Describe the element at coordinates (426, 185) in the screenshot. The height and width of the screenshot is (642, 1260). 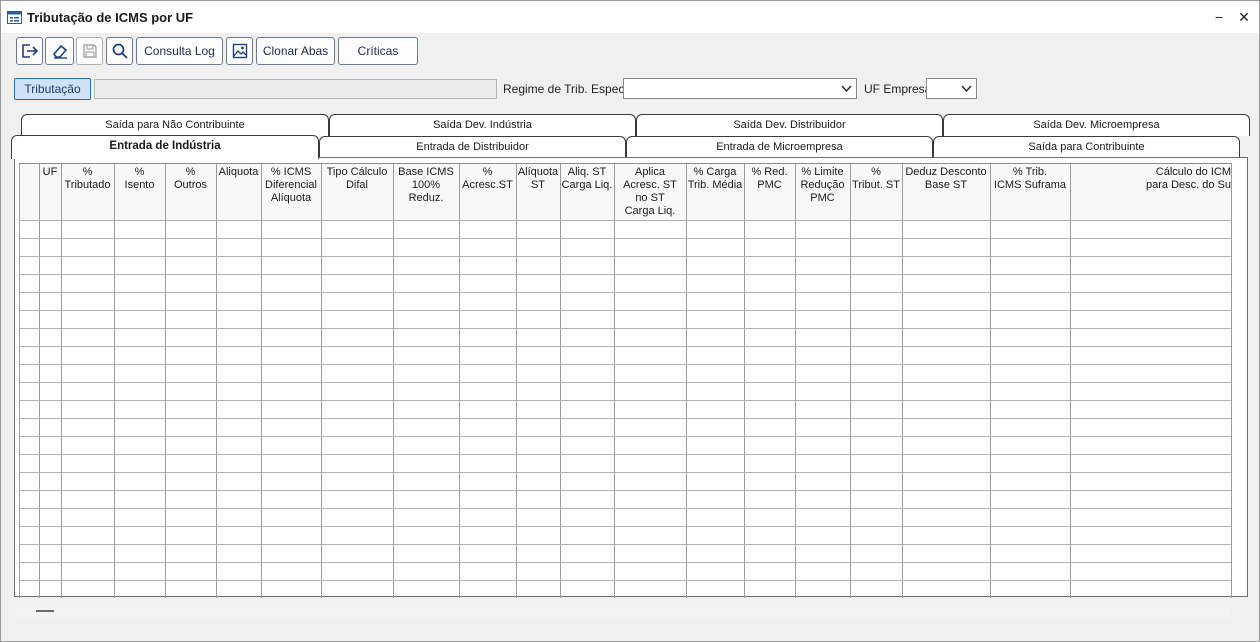
I see `column-header: Base ICMS 100% Reduz.` at that location.